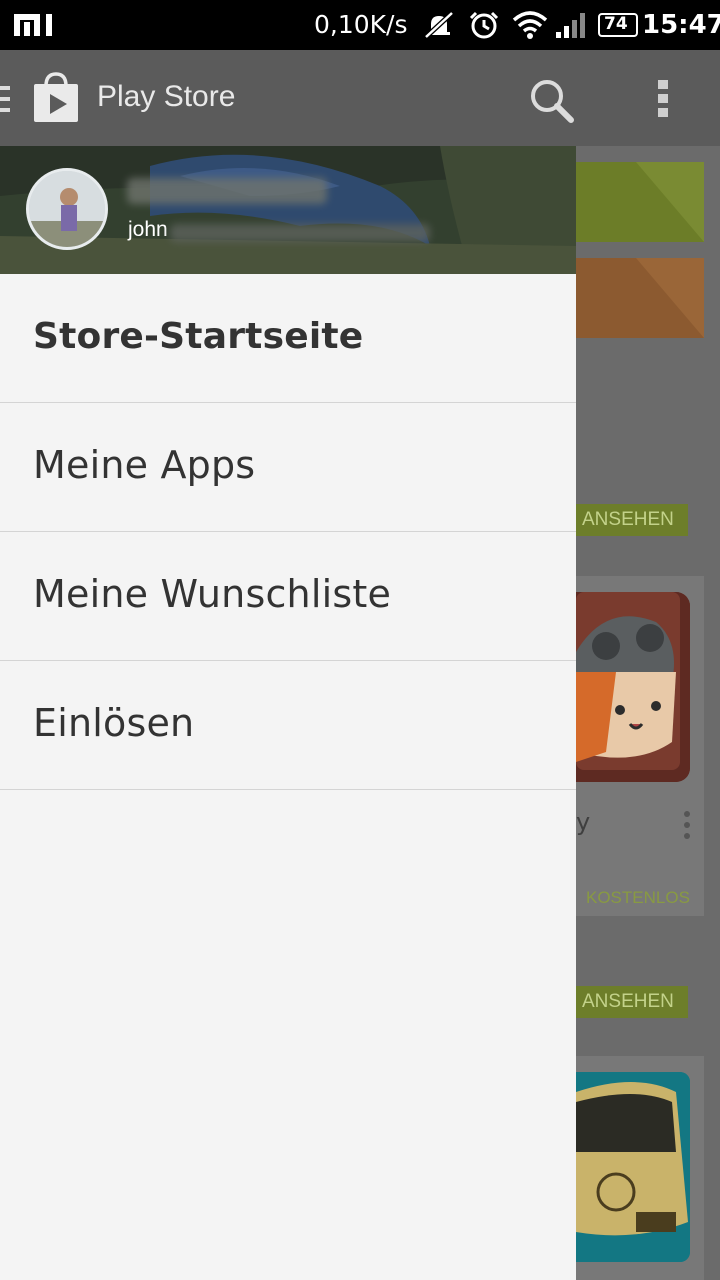 Image resolution: width=720 pixels, height=1280 pixels. I want to click on network-speed: 0,10K/s, so click(361, 24).